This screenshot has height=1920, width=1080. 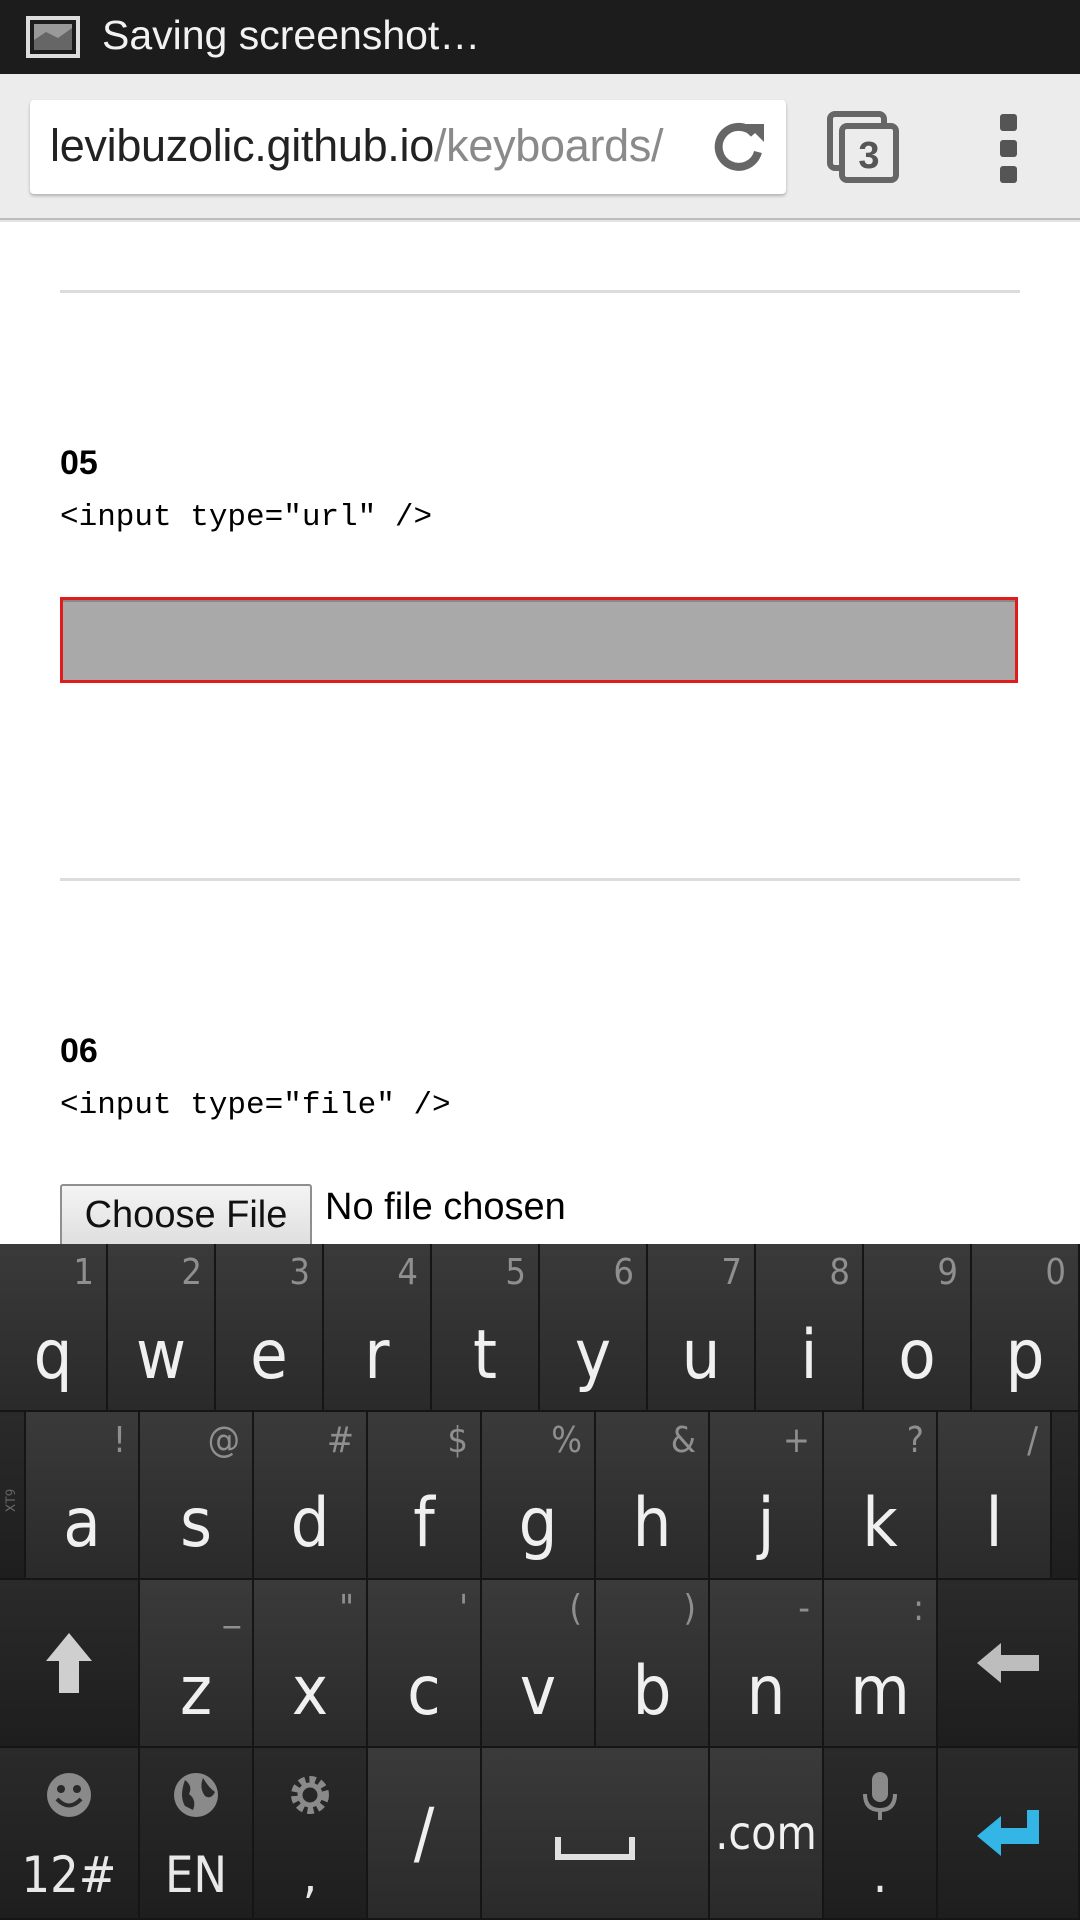 I want to click on overflow-menu-icon, so click(x=1008, y=149).